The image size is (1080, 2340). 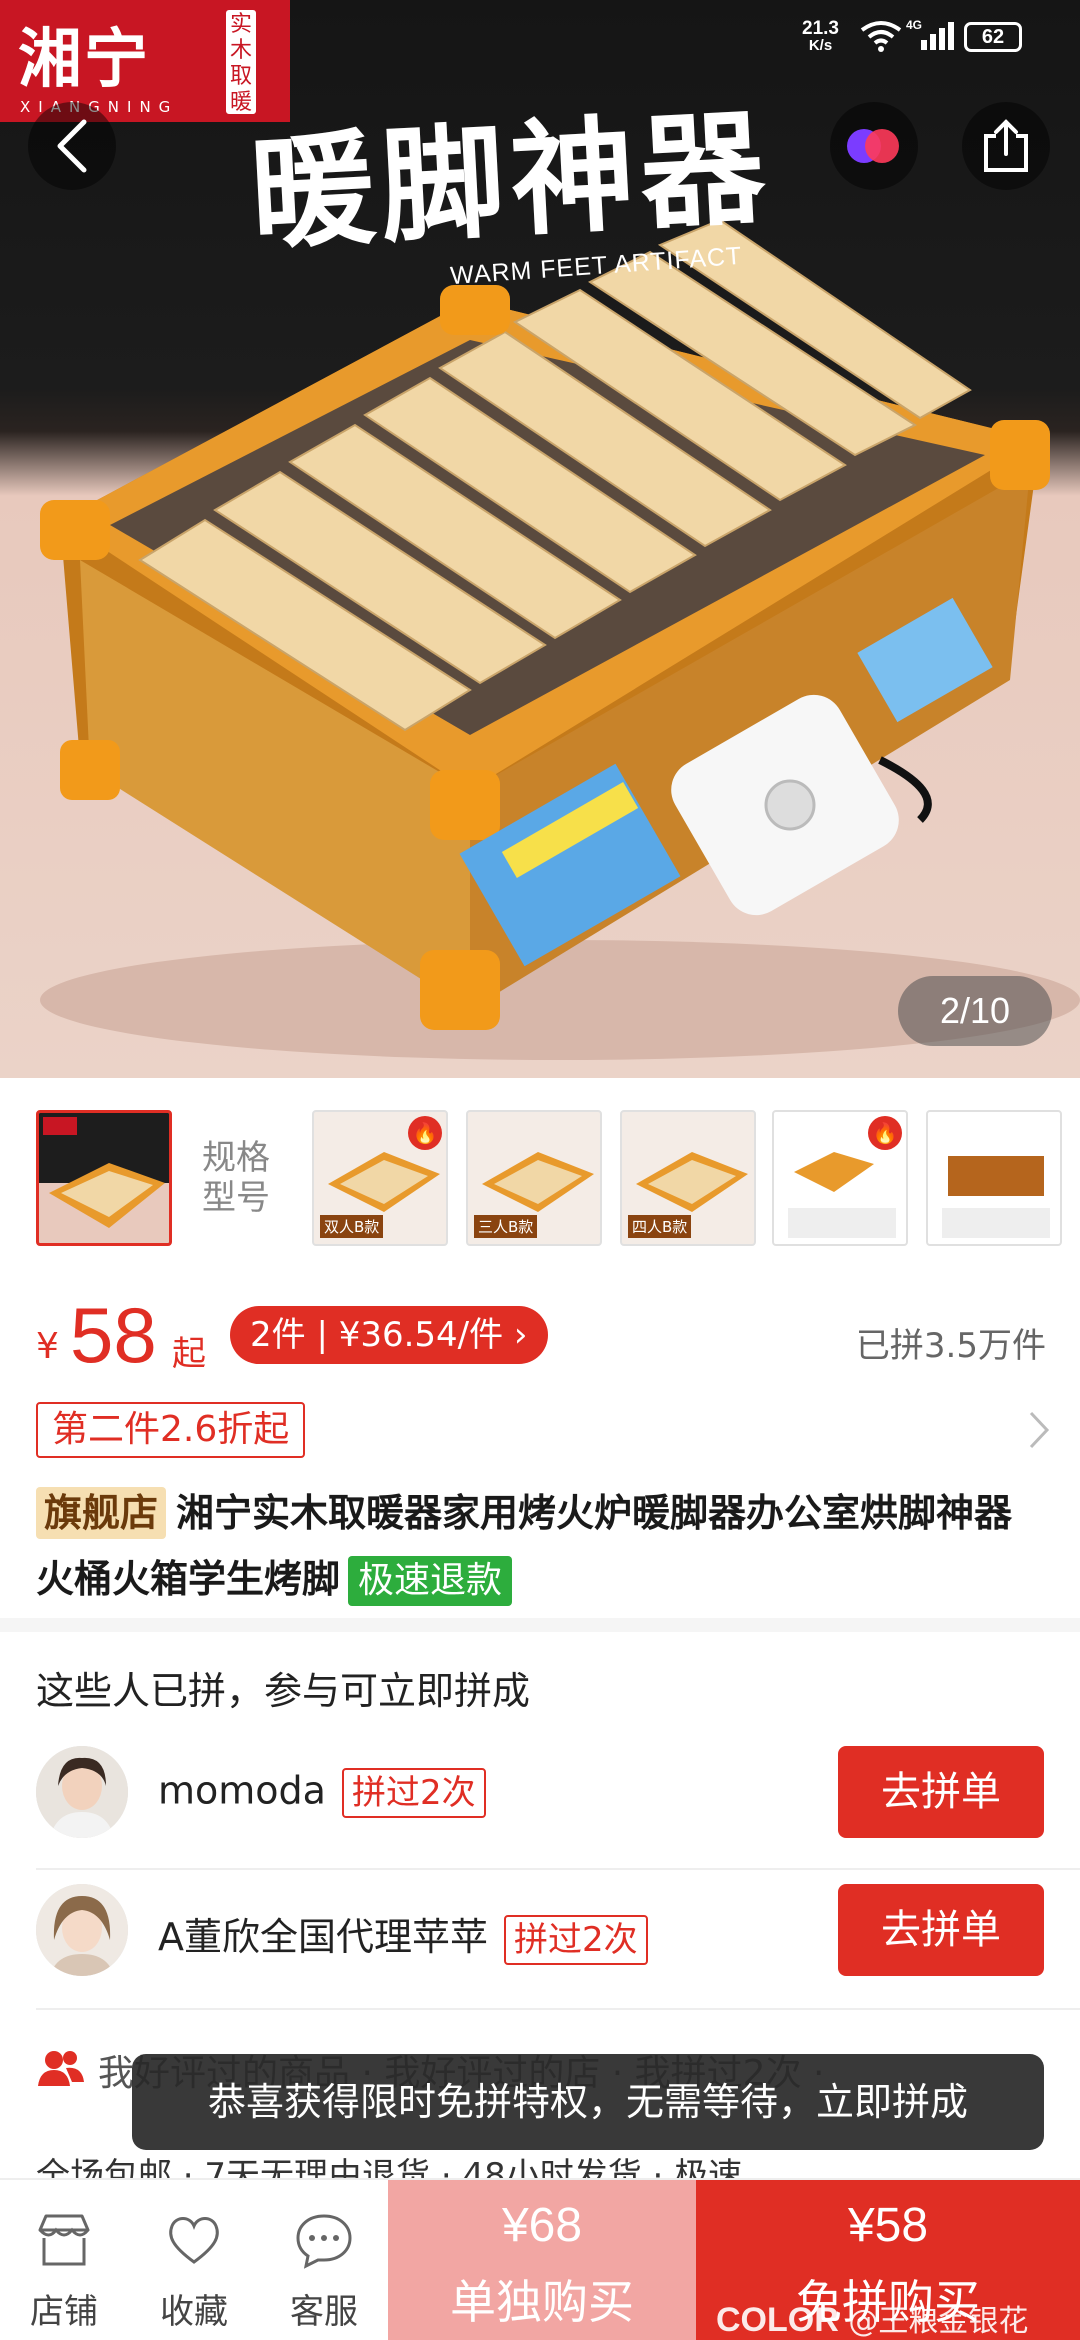 What do you see at coordinates (881, 36) in the screenshot?
I see `wifi-icon` at bounding box center [881, 36].